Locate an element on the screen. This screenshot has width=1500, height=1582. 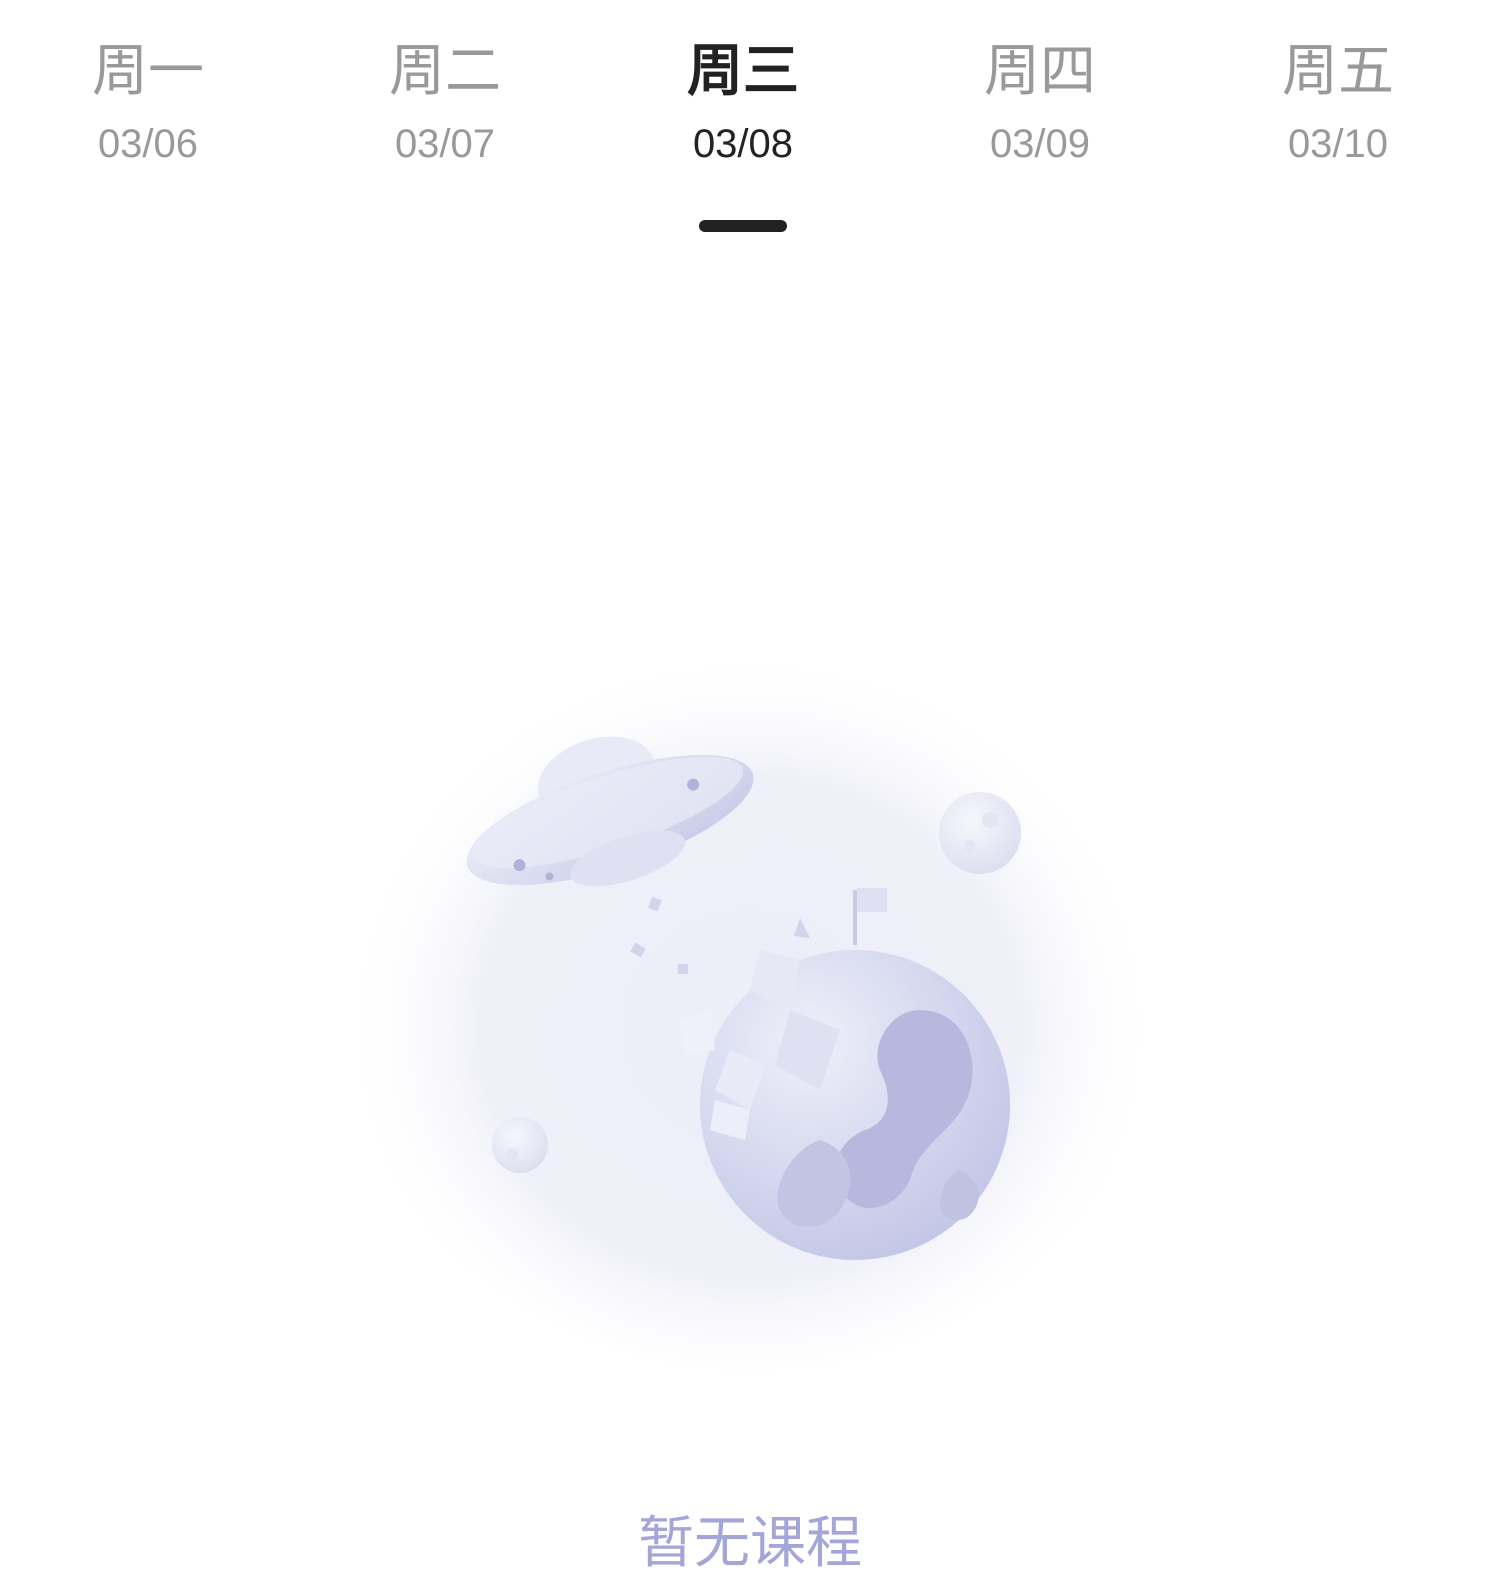
tab-date: 03/10 is located at coordinates (1338, 144).